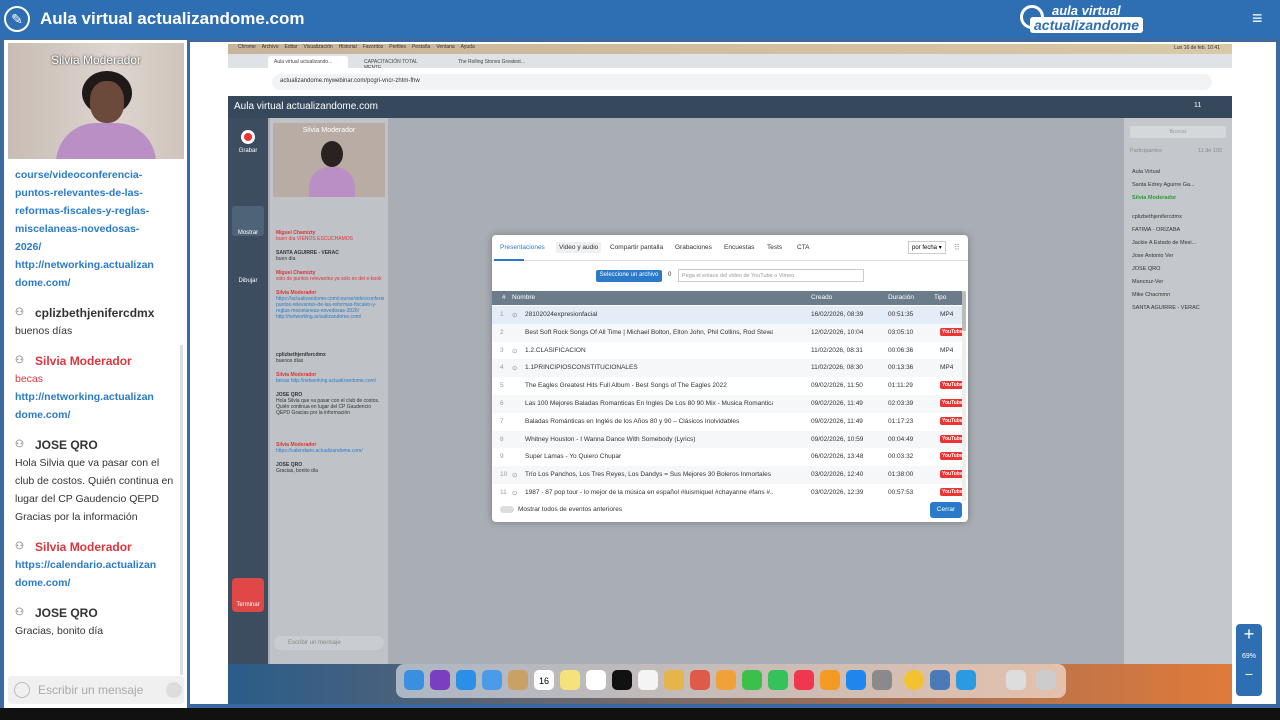  Describe the element at coordinates (964, 396) in the screenshot. I see `table-scrollbar` at that location.